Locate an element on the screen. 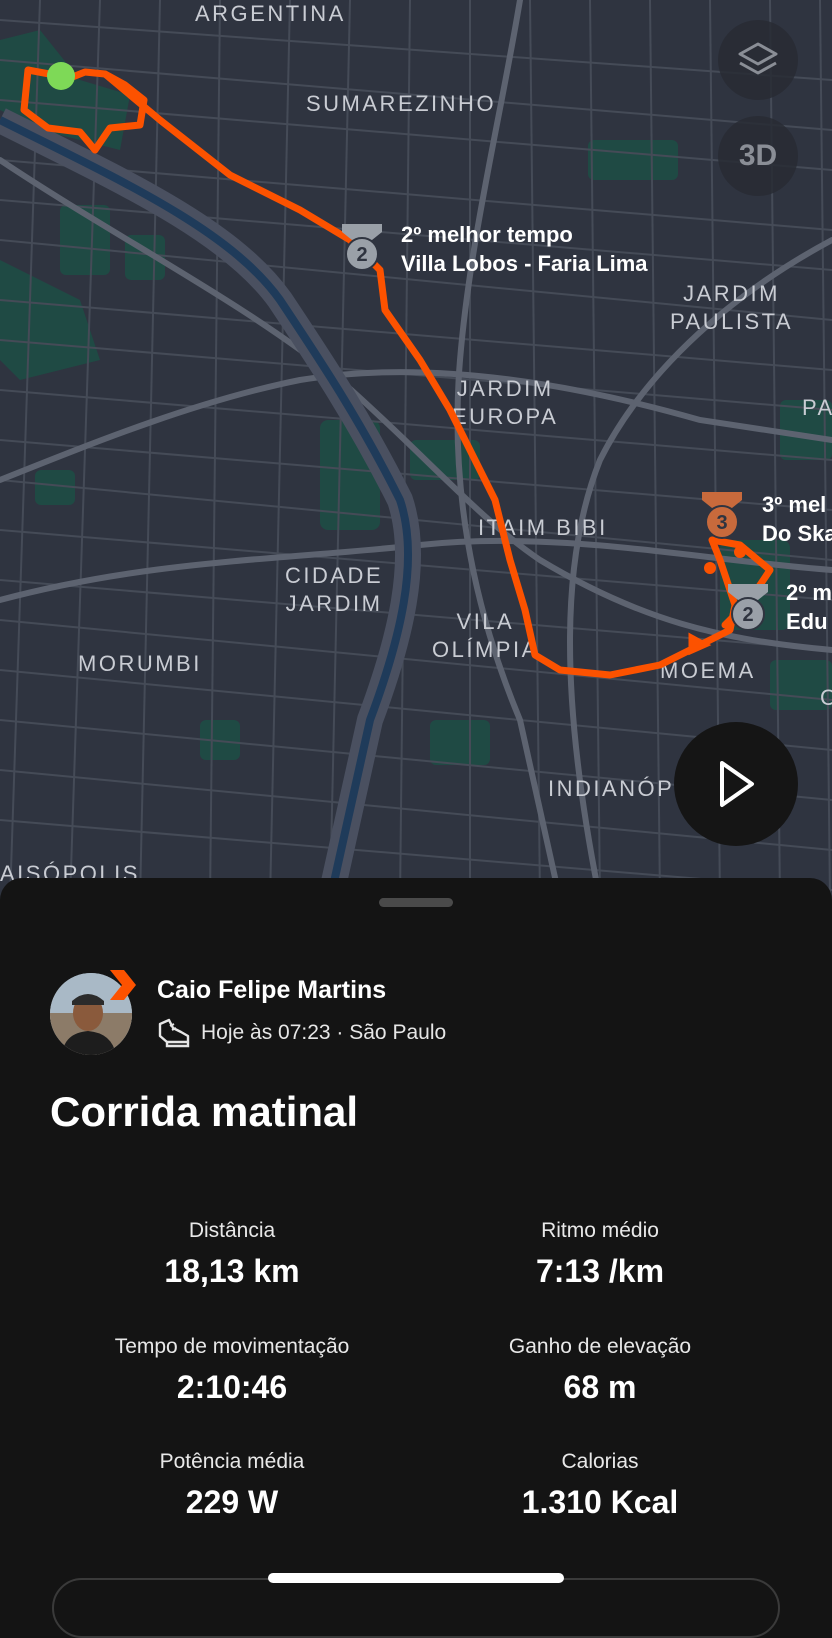 Image resolution: width=832 pixels, height=1638 pixels. play-flyover-button is located at coordinates (736, 784).